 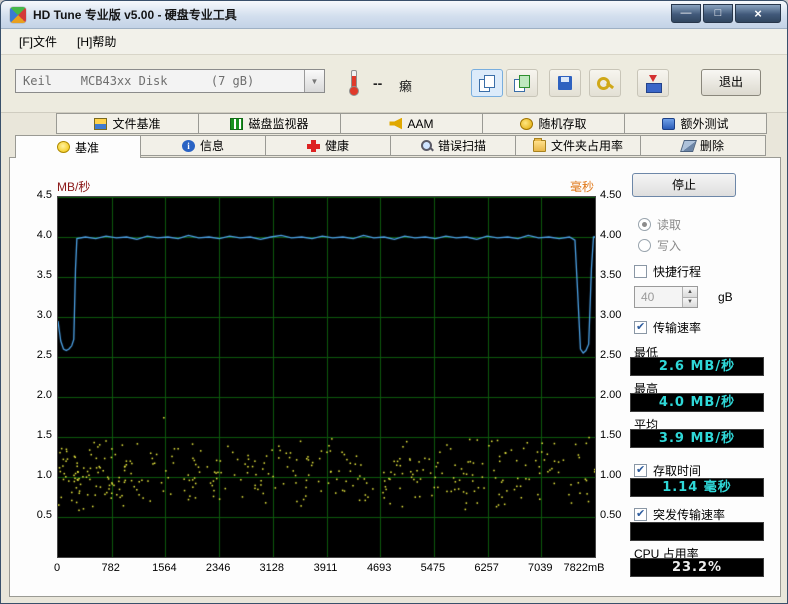 I want to click on avg-value-box: 3.9 MB/秒, so click(x=697, y=438).